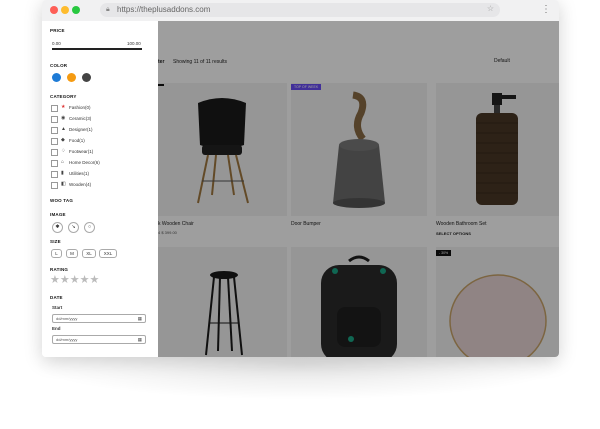 This screenshot has height=429, width=600. Describe the element at coordinates (57, 227) in the screenshot. I see `image-filter-option: ✱` at that location.